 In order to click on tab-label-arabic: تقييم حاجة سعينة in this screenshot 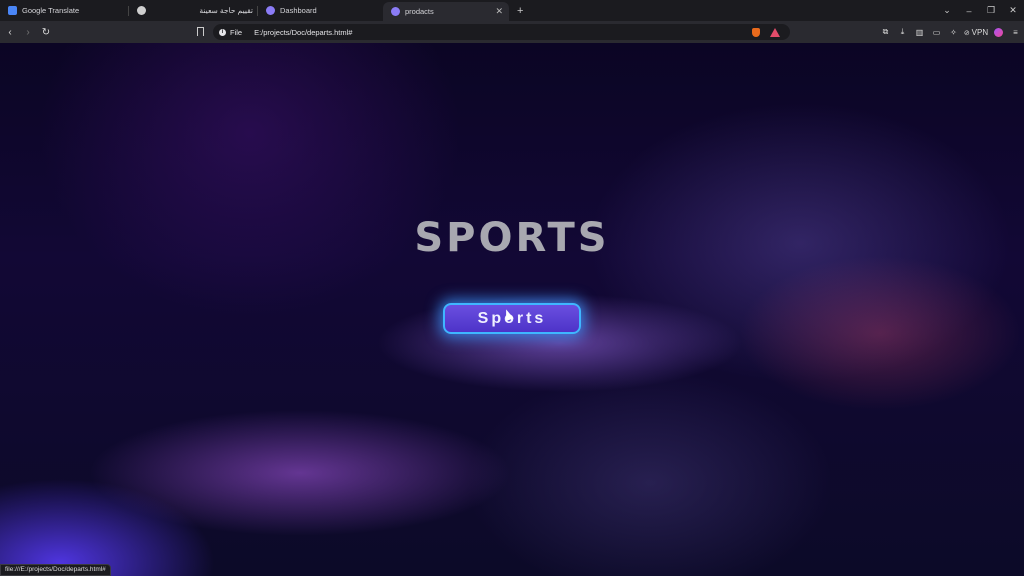, I will do `click(226, 10)`.